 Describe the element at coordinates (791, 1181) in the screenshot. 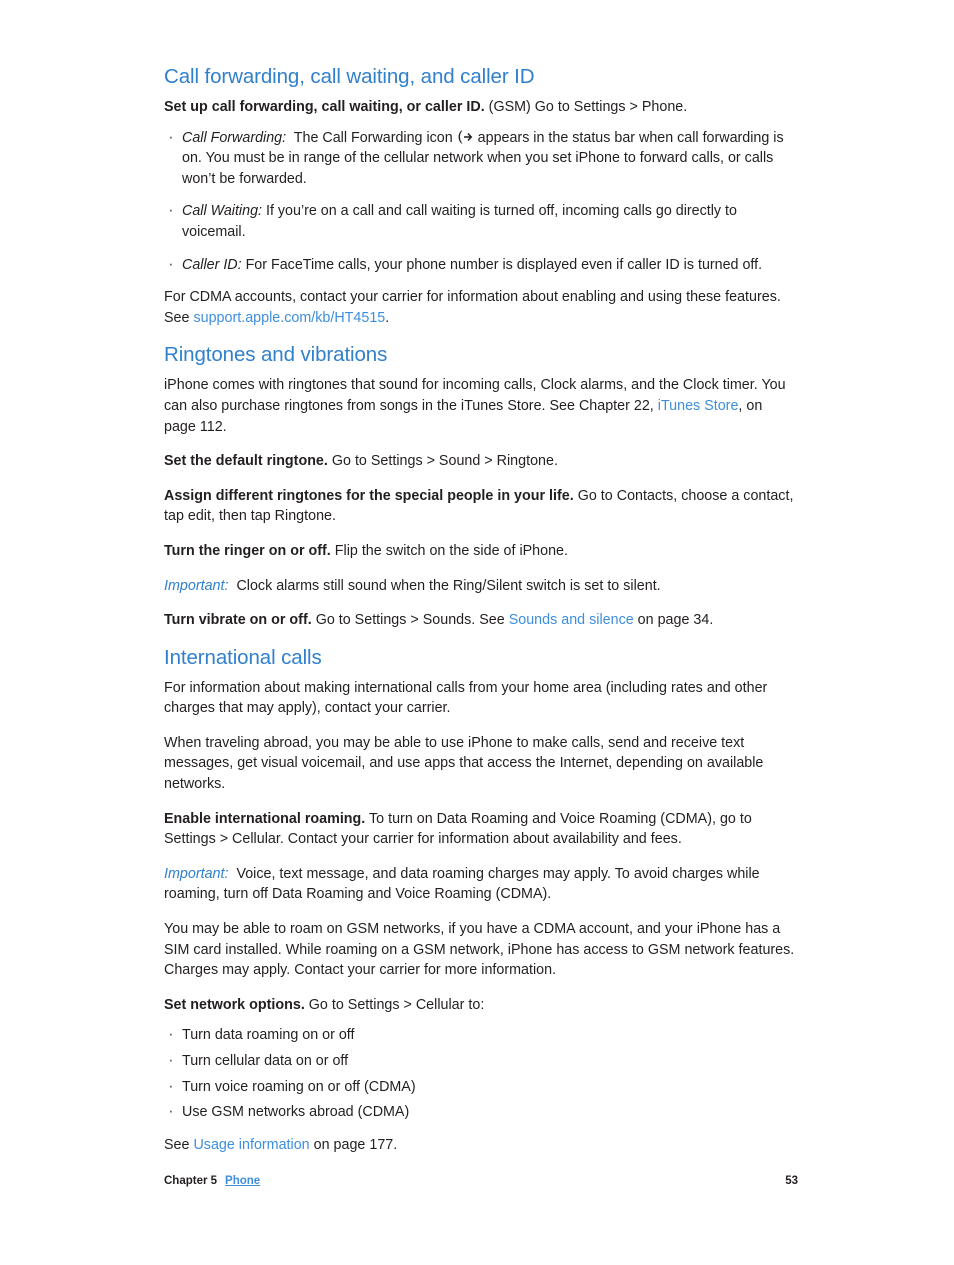

I see `footer-page-number: 53` at that location.